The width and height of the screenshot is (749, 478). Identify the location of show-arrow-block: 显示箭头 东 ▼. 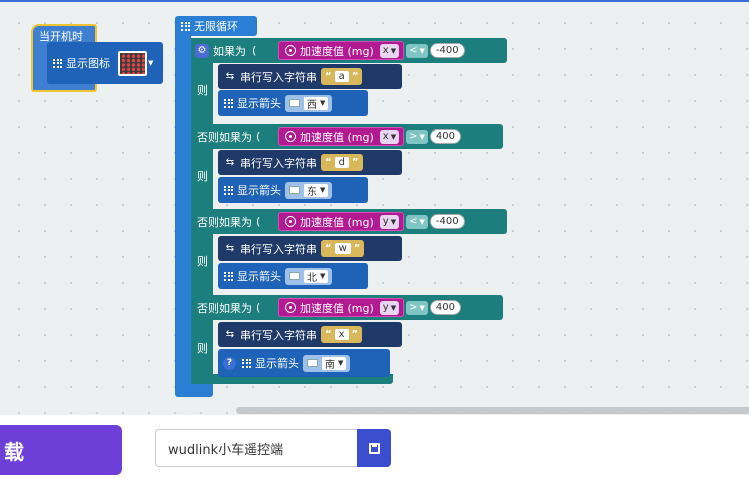
(293, 190).